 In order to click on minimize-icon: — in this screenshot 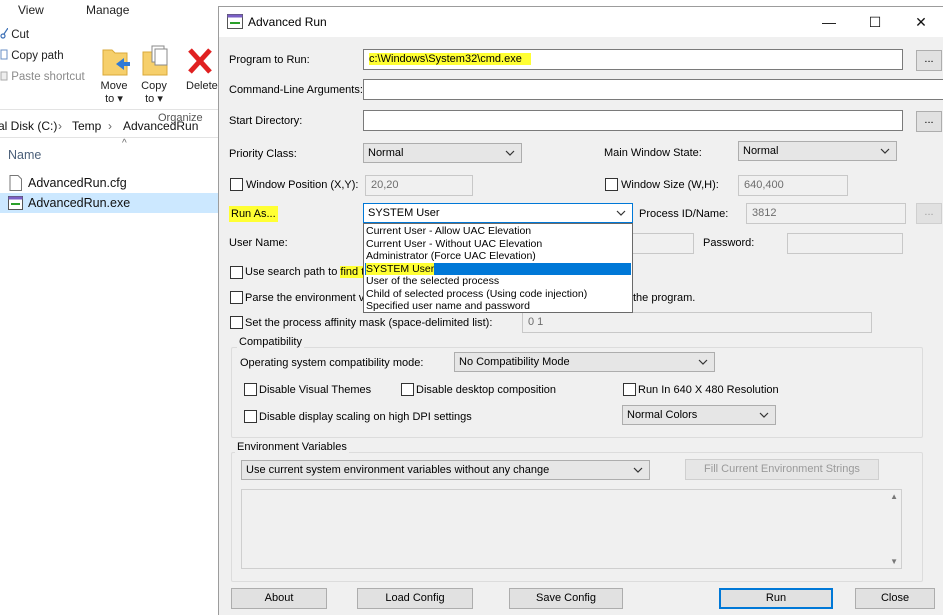, I will do `click(829, 22)`.